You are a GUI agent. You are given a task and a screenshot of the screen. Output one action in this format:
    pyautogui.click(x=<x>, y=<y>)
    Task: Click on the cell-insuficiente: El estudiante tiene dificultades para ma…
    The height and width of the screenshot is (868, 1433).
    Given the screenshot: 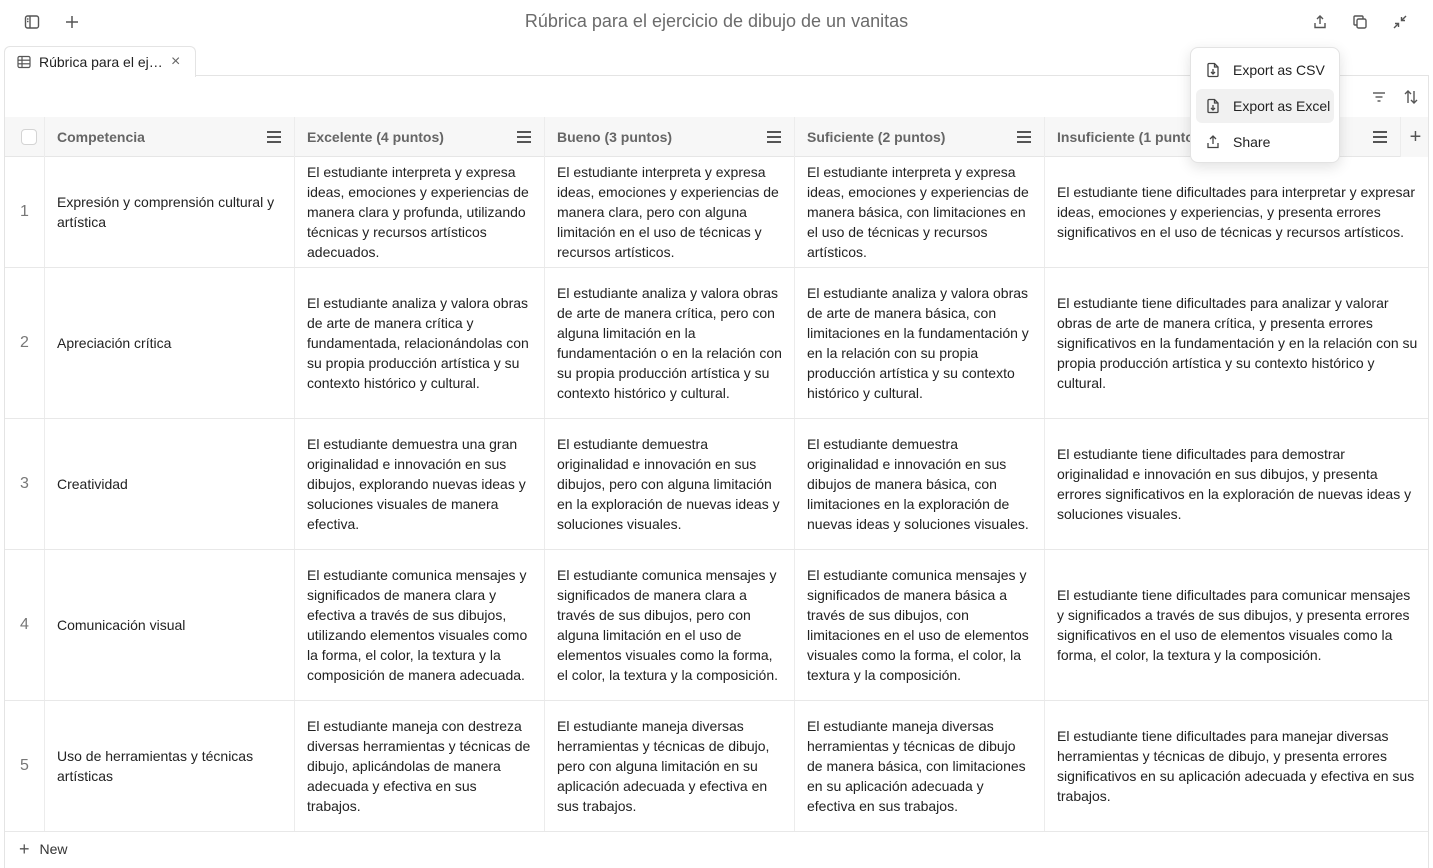 What is the action you would take?
    pyautogui.click(x=1236, y=766)
    